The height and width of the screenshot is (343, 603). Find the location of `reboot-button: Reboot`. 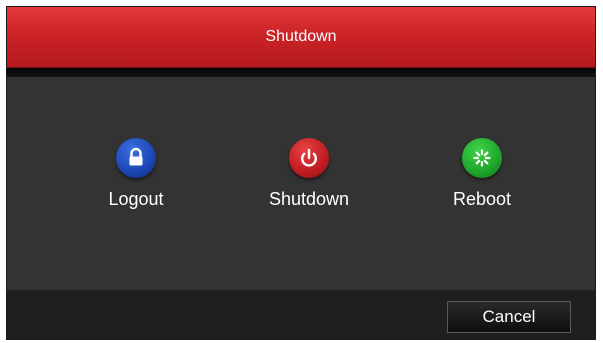

reboot-button: Reboot is located at coordinates (482, 174).